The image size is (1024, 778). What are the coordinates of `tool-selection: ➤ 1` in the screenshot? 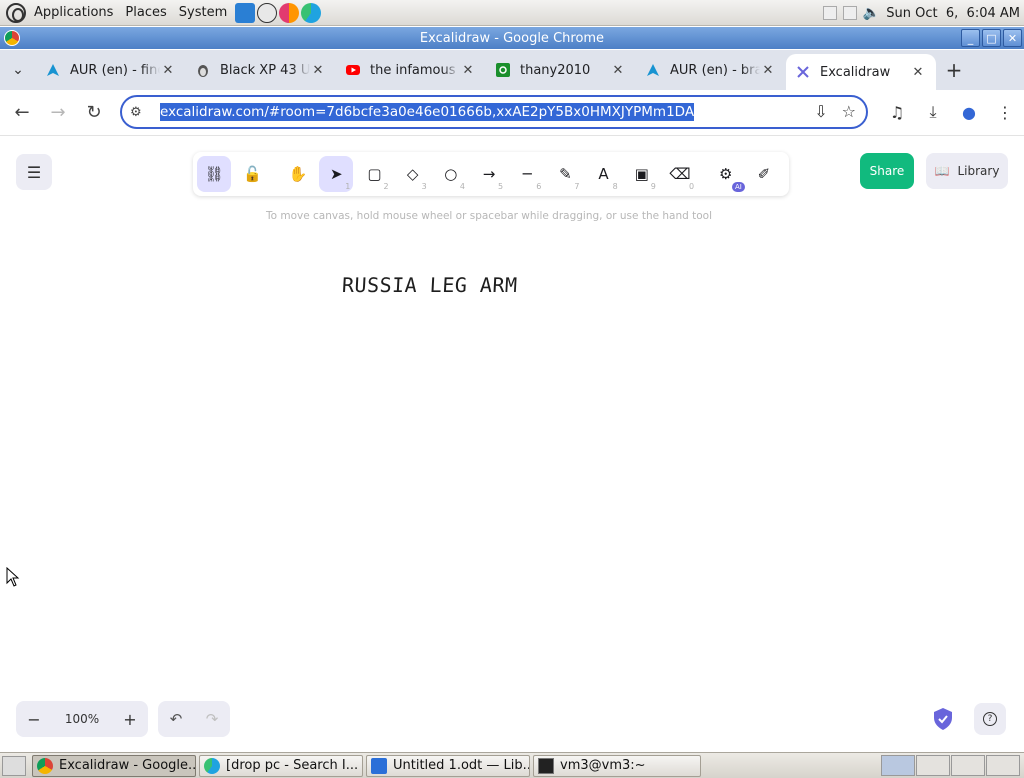 It's located at (336, 174).